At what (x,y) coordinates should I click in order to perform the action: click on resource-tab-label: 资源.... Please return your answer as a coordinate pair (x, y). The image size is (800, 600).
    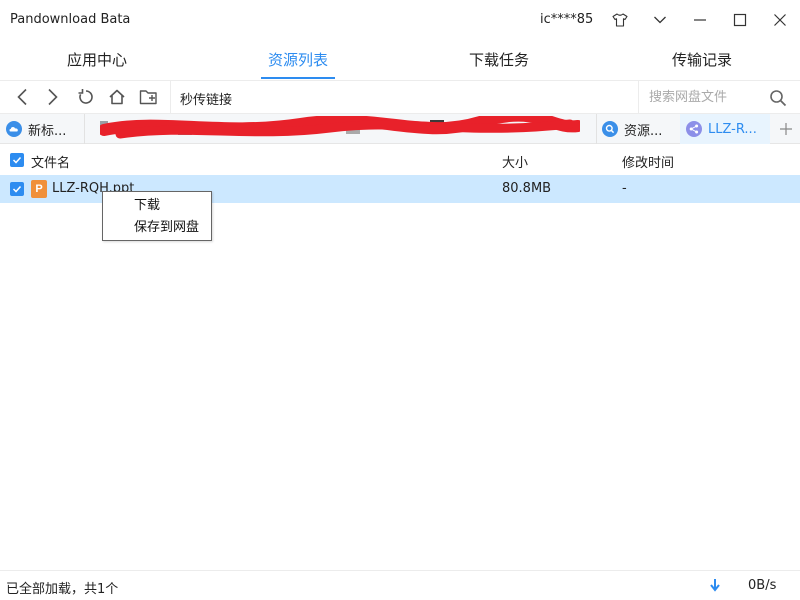
    Looking at the image, I should click on (643, 131).